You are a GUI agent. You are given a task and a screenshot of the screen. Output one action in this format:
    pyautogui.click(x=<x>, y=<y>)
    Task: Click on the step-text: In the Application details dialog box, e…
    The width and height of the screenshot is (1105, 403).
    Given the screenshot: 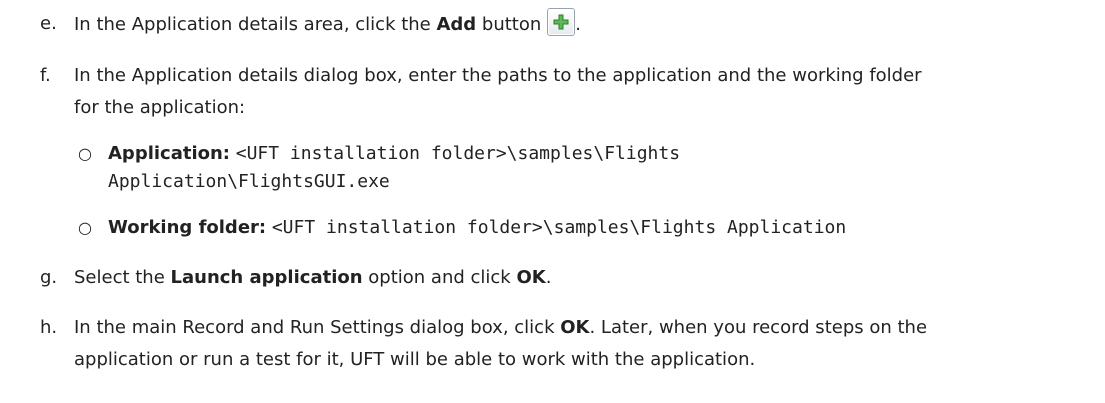 What is the action you would take?
    pyautogui.click(x=498, y=91)
    